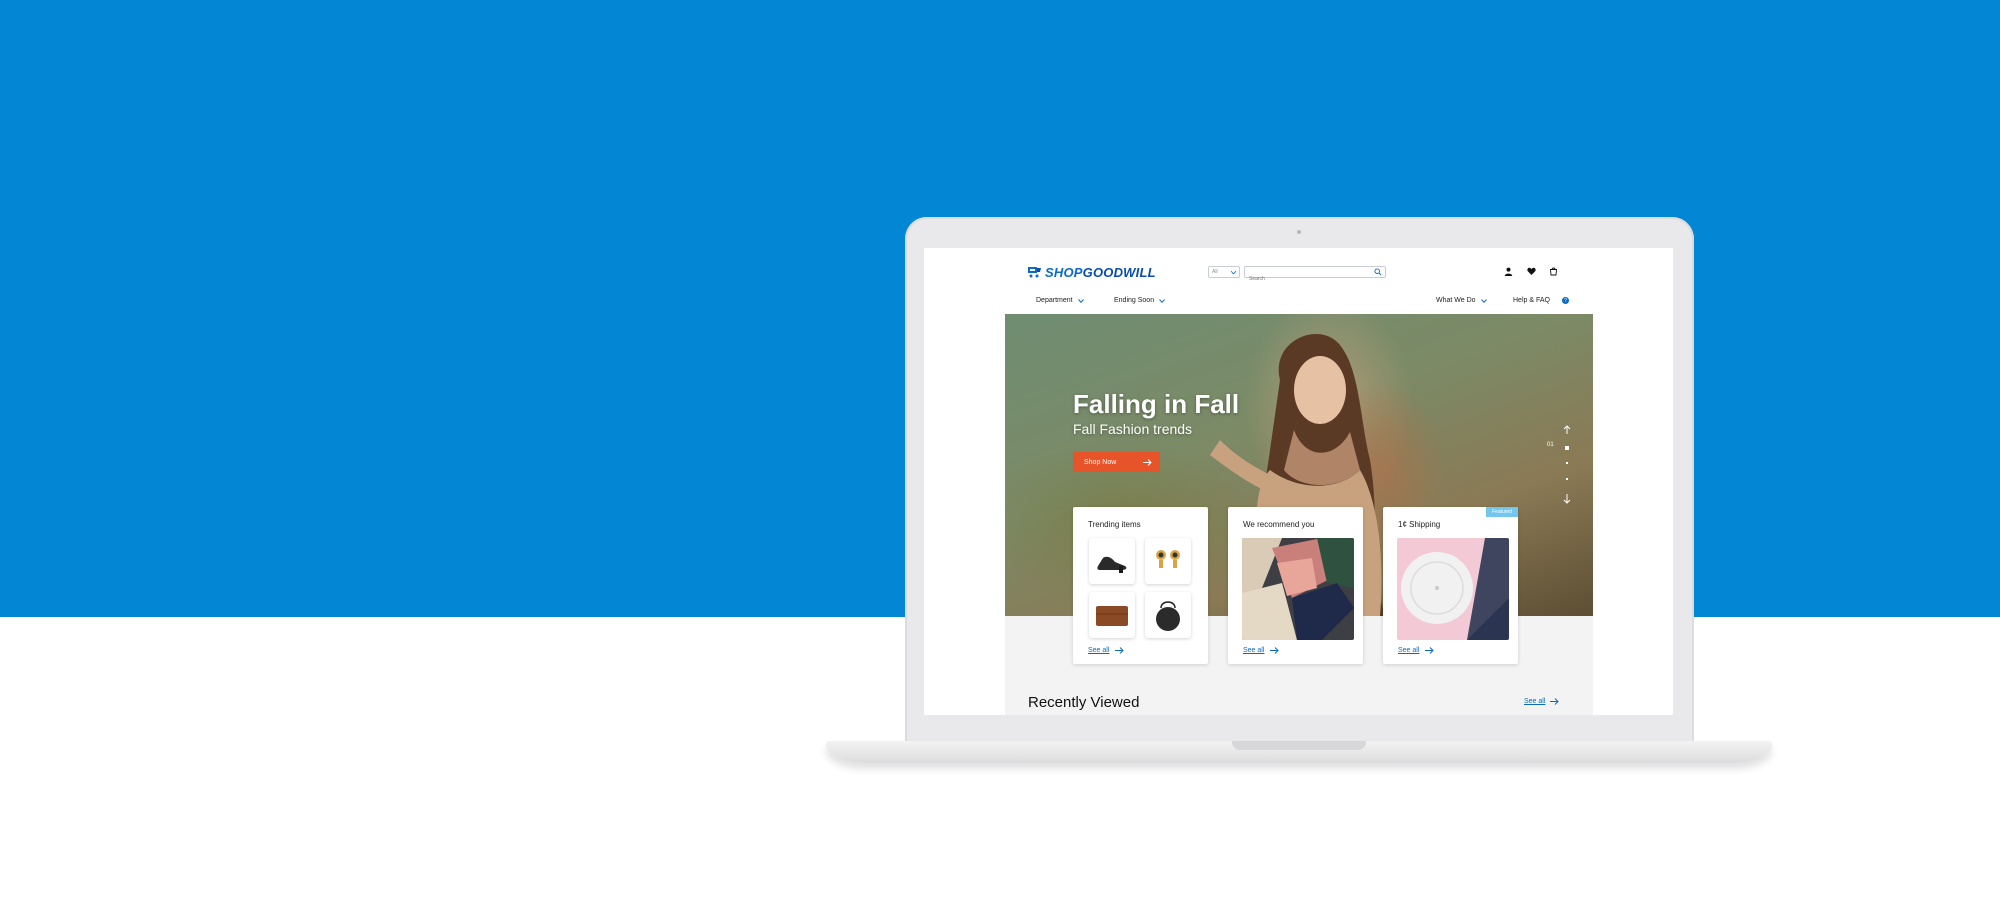 The width and height of the screenshot is (2000, 917). I want to click on nav-department-label: Department, so click(1054, 300).